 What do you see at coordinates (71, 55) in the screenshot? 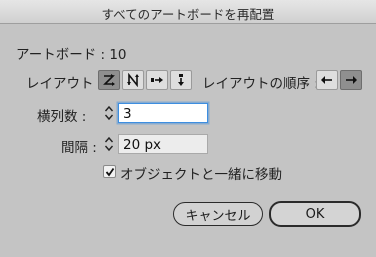
I see `artboard-count-label: アートボード : 10` at bounding box center [71, 55].